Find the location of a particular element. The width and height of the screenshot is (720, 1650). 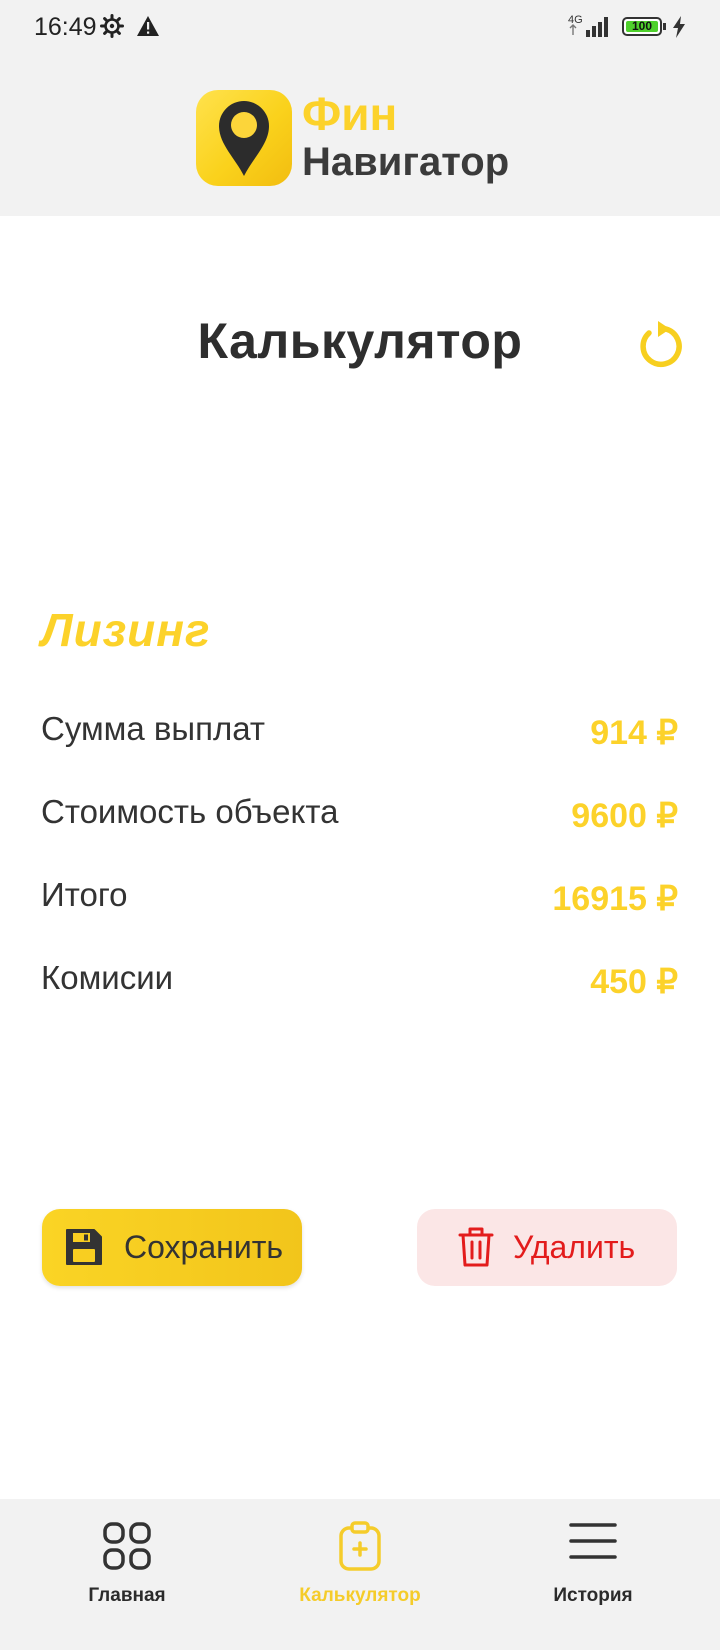

row-value: 450 ₽ is located at coordinates (634, 982).